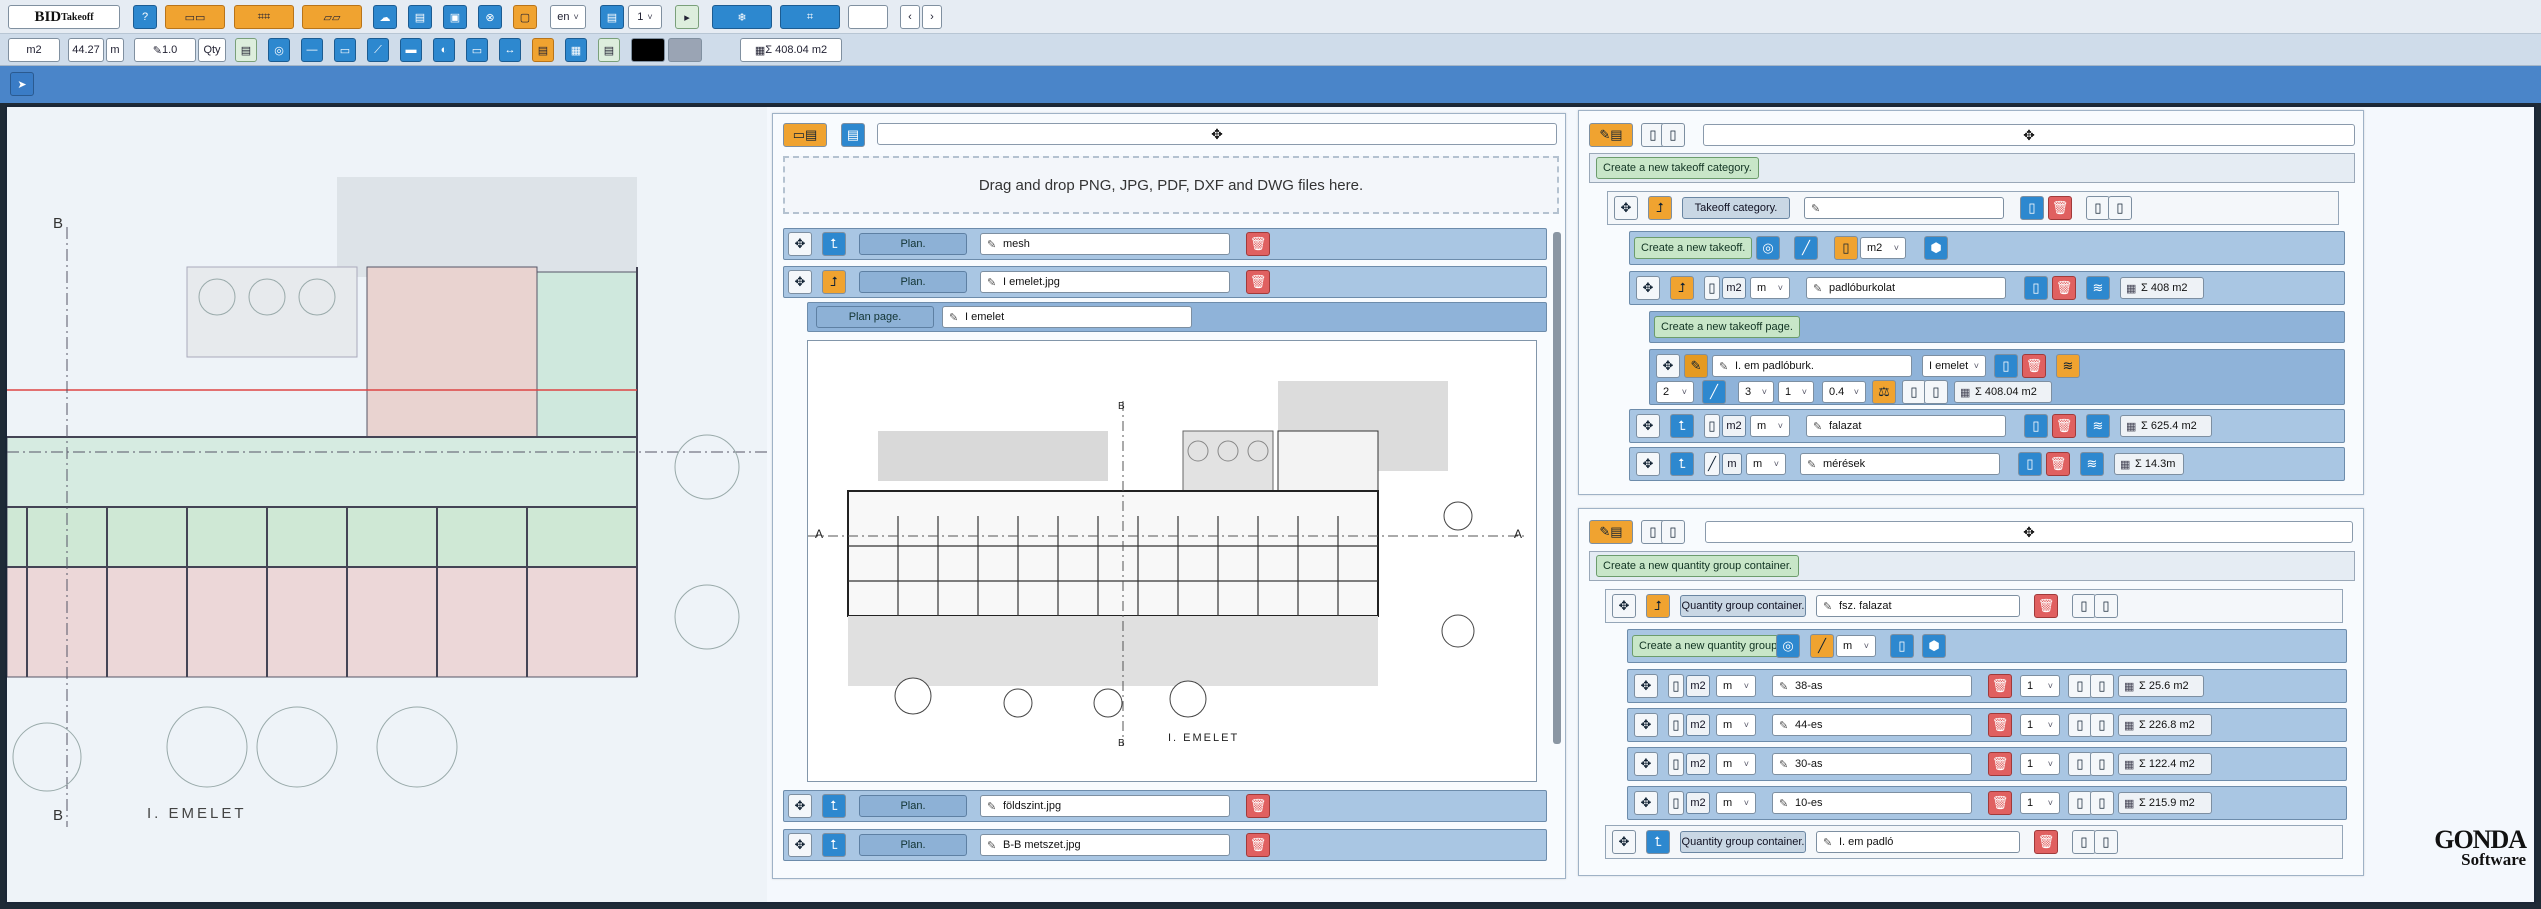  What do you see at coordinates (165, 50) in the screenshot?
I see `multiplier-field: ✎ 1.0` at bounding box center [165, 50].